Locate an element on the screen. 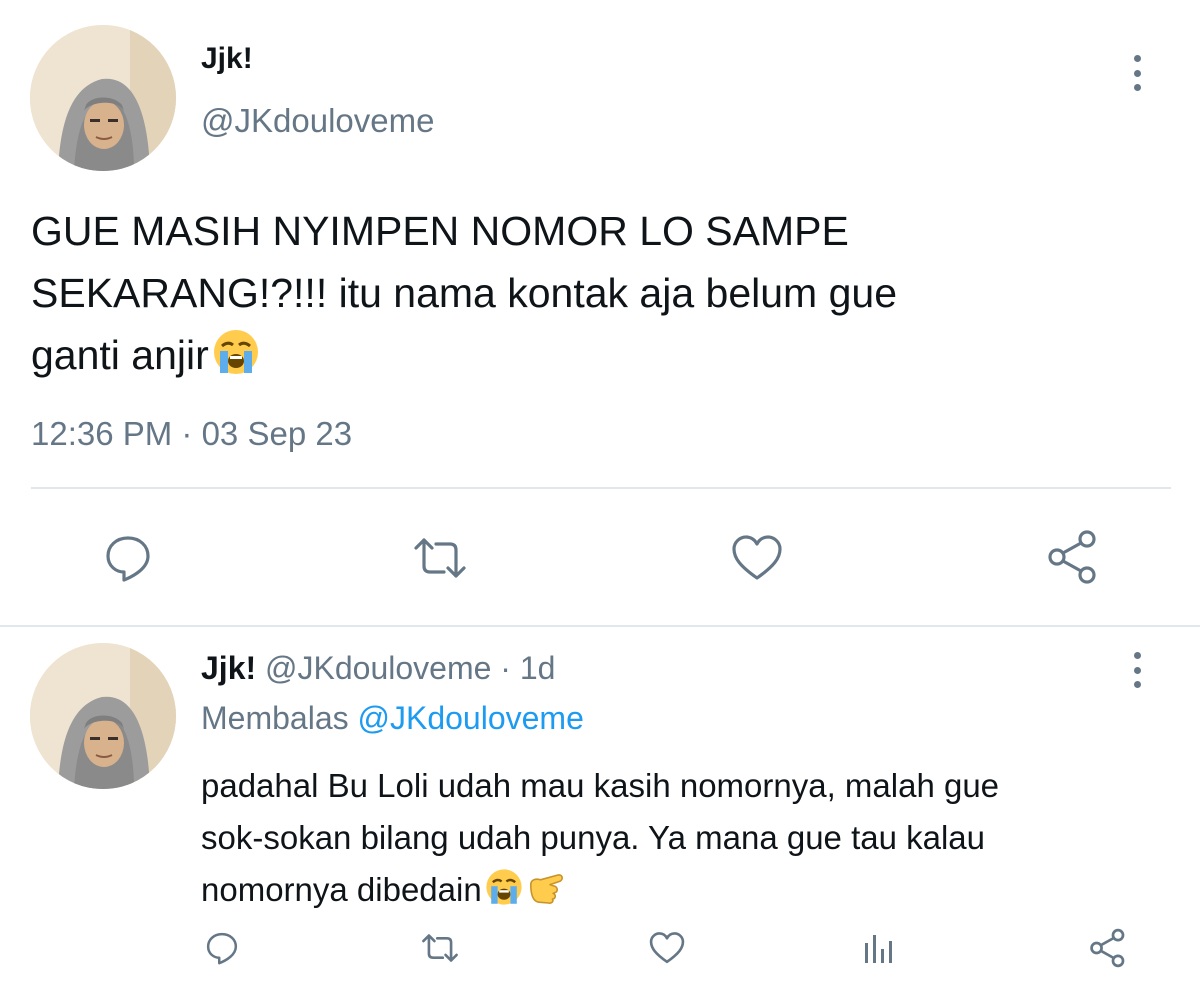 This screenshot has height=997, width=1200. reply-tweet-avatar is located at coordinates (103, 716).